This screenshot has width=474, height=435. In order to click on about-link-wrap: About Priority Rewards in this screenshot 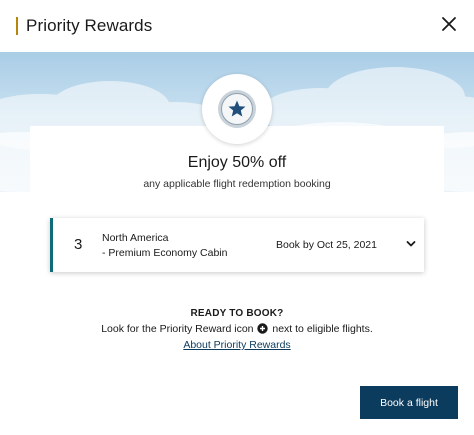, I will do `click(237, 345)`.